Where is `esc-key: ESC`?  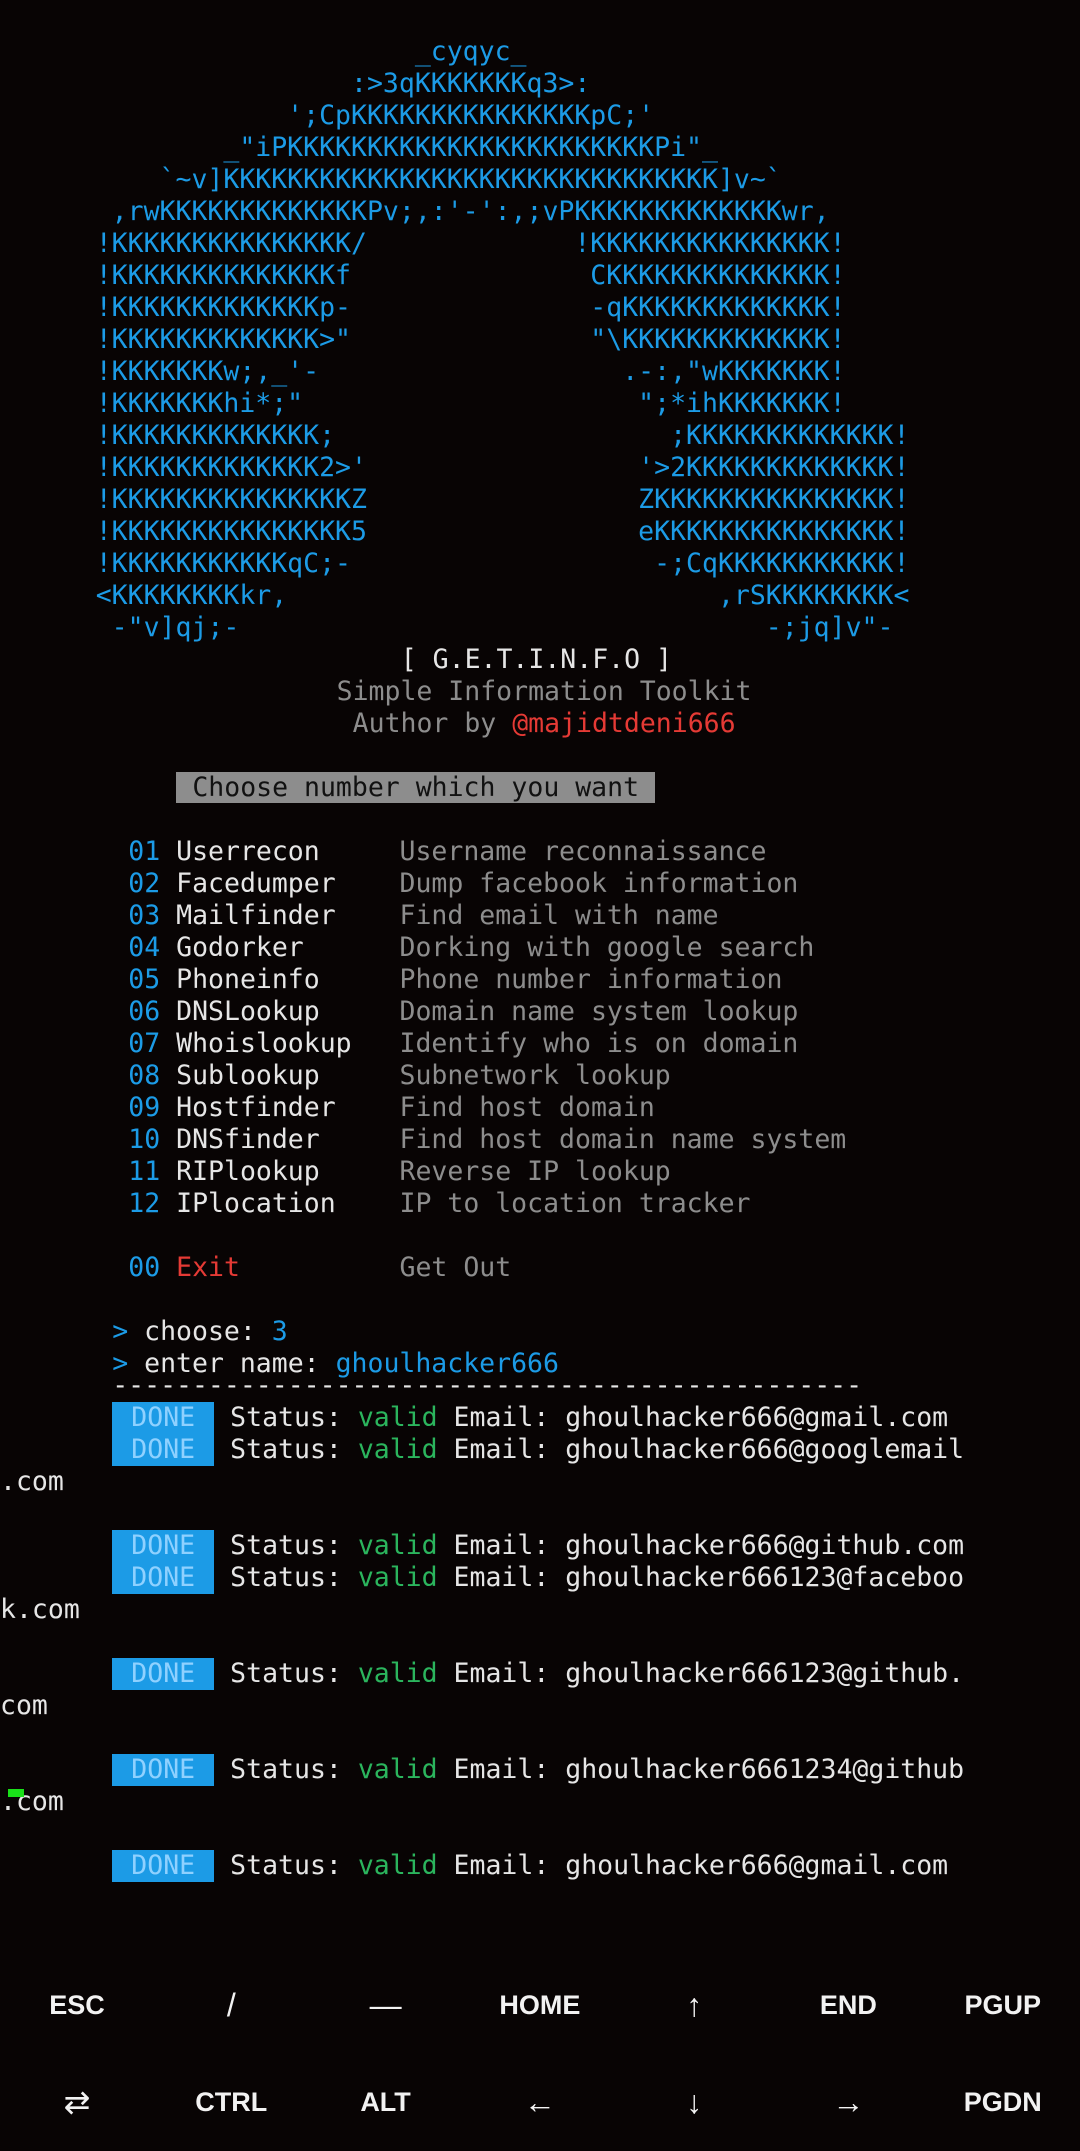
esc-key: ESC is located at coordinates (77, 2005).